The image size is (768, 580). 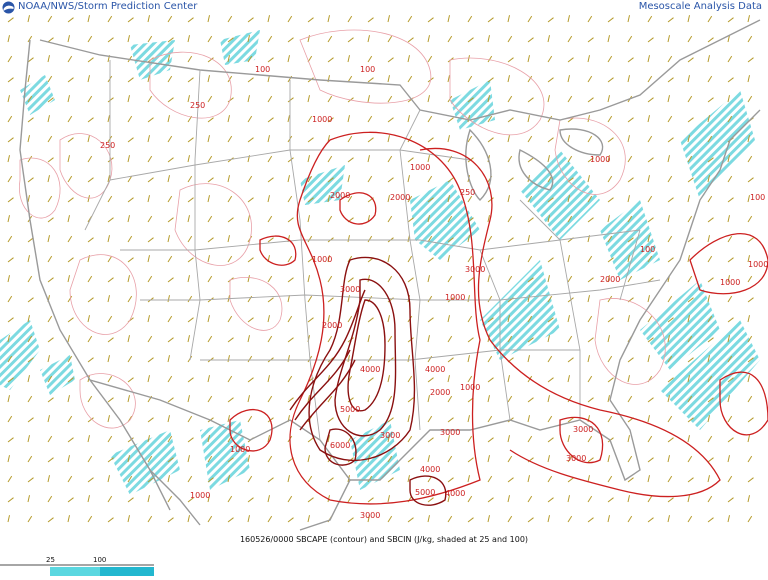 I want to click on contour-label: 250, so click(x=197, y=105).